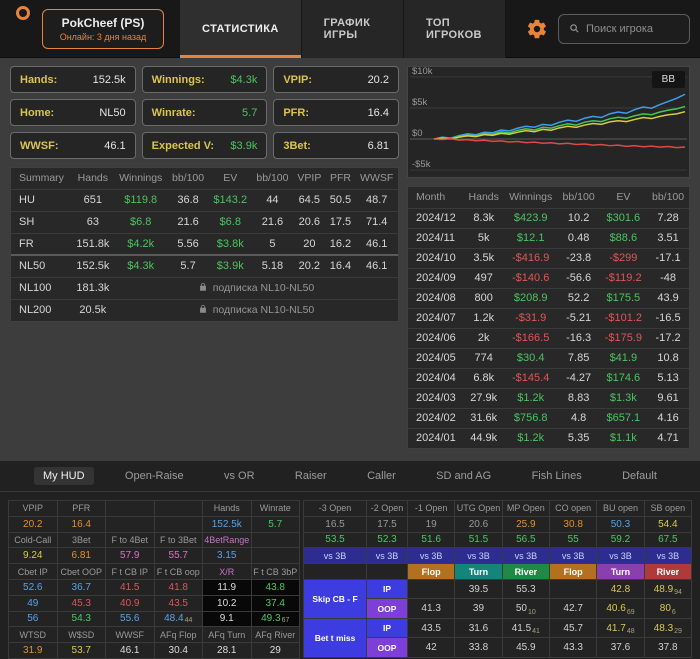 The width and height of the screenshot is (700, 659). What do you see at coordinates (204, 309) in the screenshot?
I see `locked-row: NL200 20.5k подписка NL10-NL50` at bounding box center [204, 309].